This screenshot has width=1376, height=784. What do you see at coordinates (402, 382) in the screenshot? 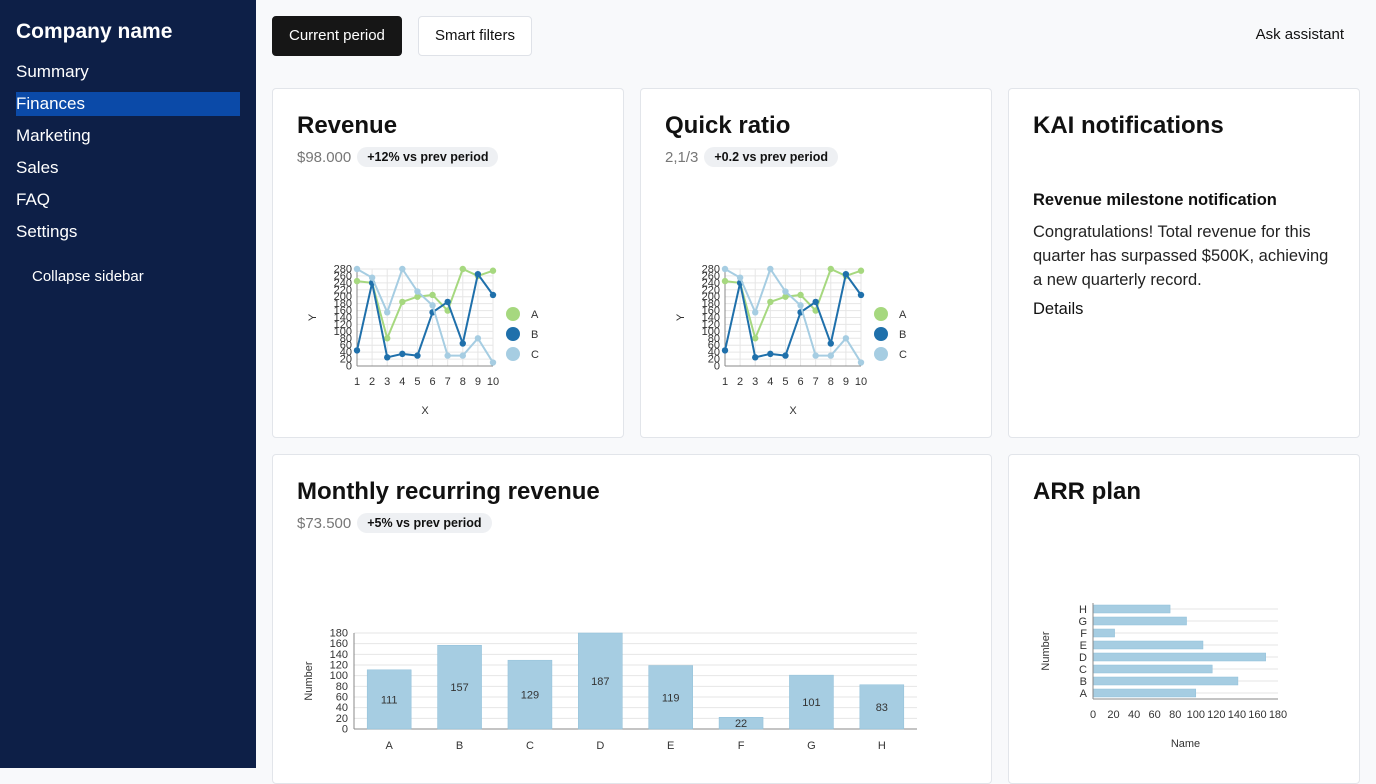
I see `x-tick-label: 4` at bounding box center [402, 382].